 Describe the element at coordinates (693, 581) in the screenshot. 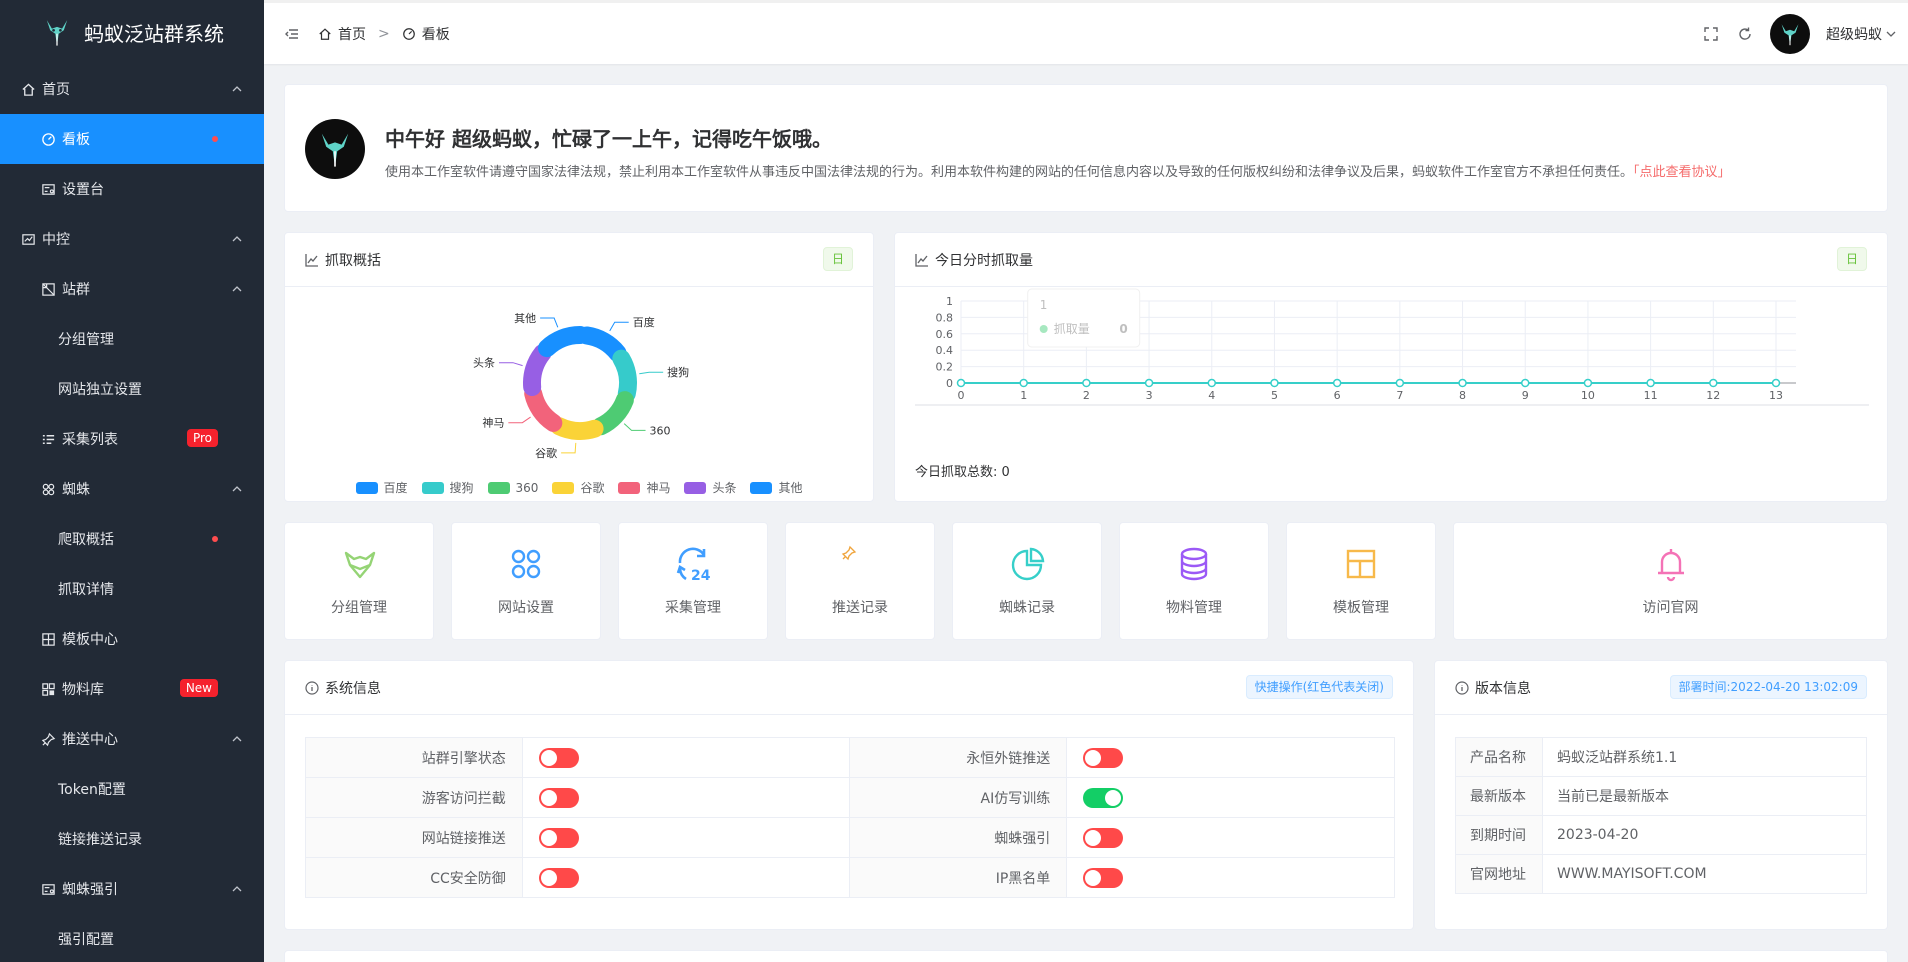

I see `quick-link-2: 24 采集管理` at that location.